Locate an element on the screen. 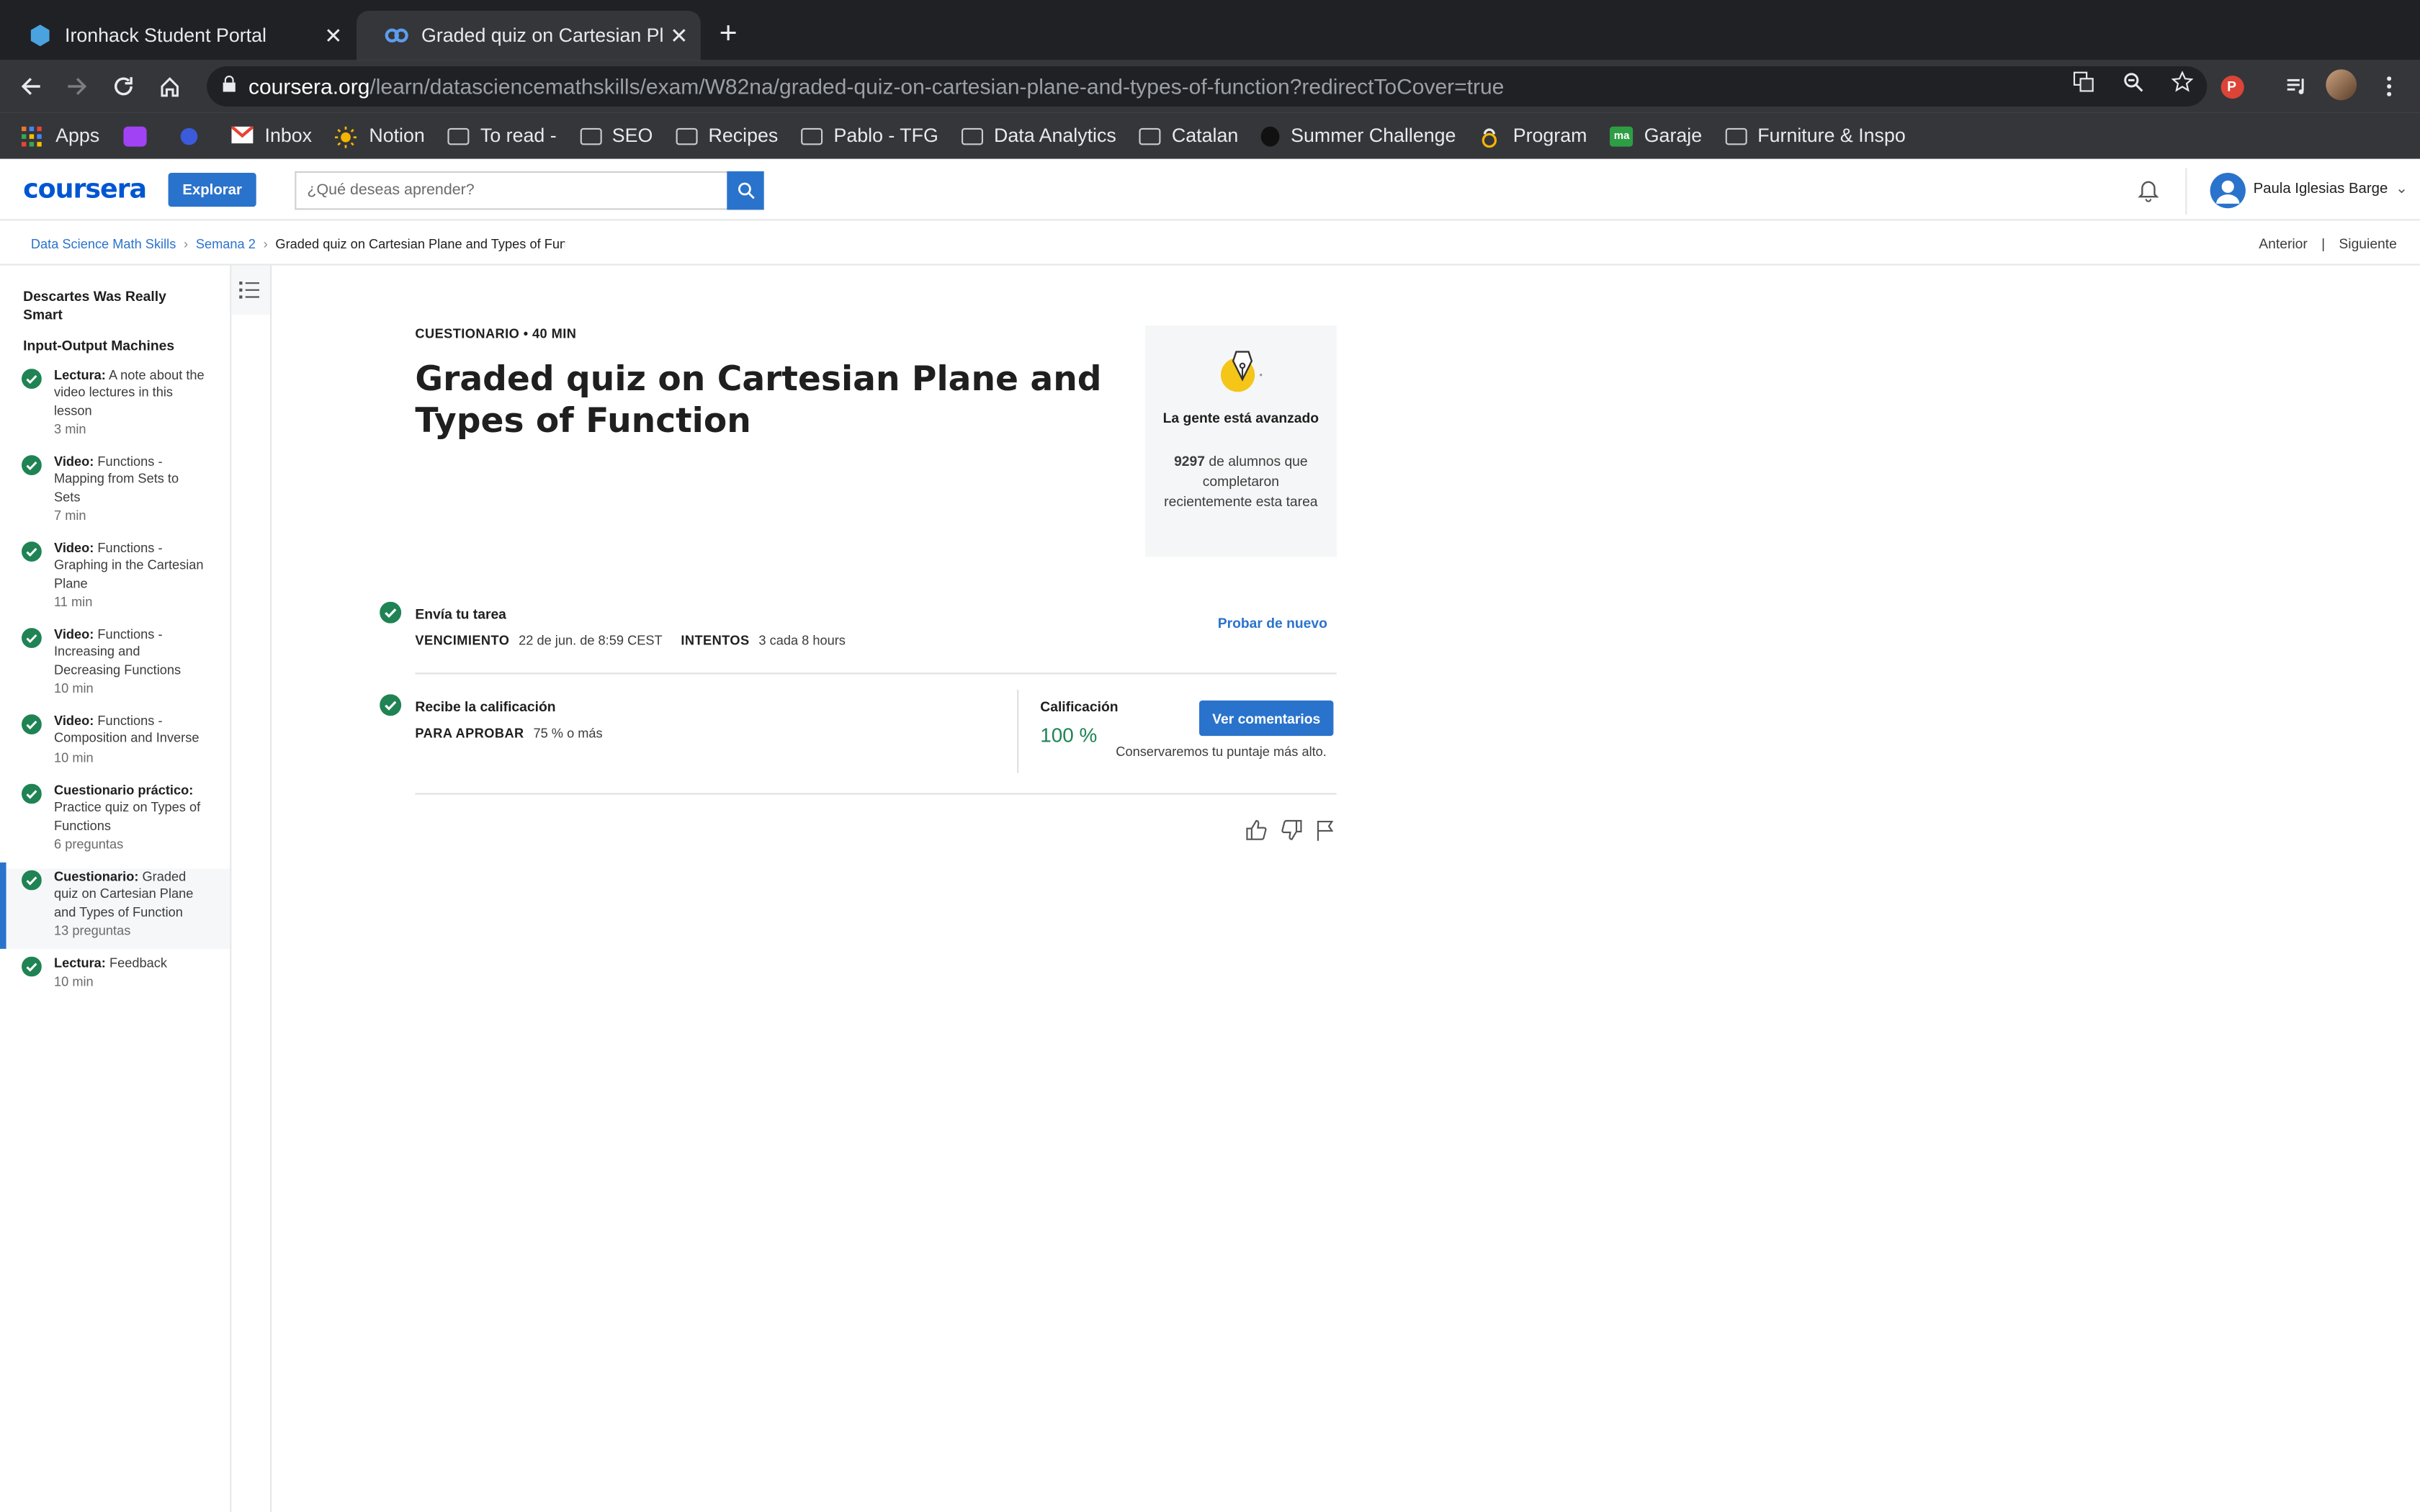 This screenshot has height=1512, width=2420. header-divider is located at coordinates (2186, 191).